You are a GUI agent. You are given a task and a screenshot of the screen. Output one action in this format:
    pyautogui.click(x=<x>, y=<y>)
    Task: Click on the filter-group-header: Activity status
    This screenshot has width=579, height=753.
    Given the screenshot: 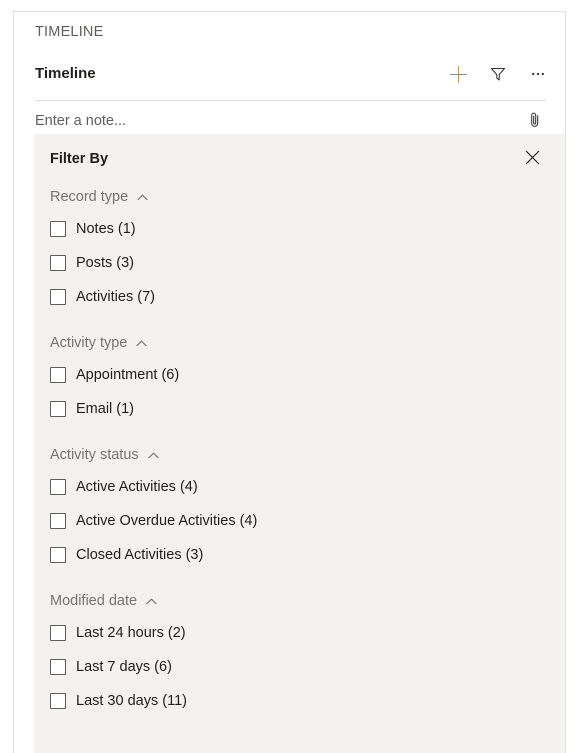 What is the action you would take?
    pyautogui.click(x=299, y=455)
    